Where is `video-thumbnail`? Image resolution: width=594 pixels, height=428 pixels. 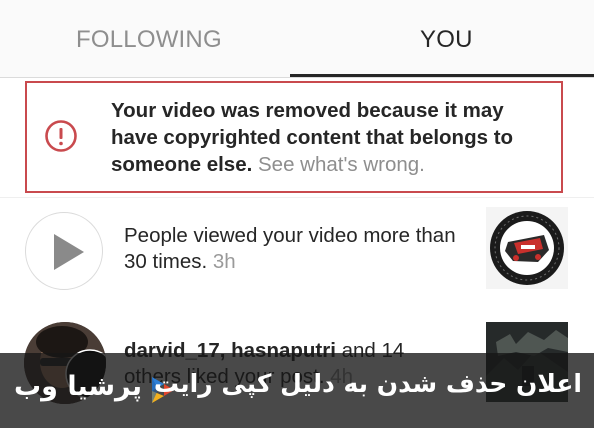
video-thumbnail is located at coordinates (527, 248).